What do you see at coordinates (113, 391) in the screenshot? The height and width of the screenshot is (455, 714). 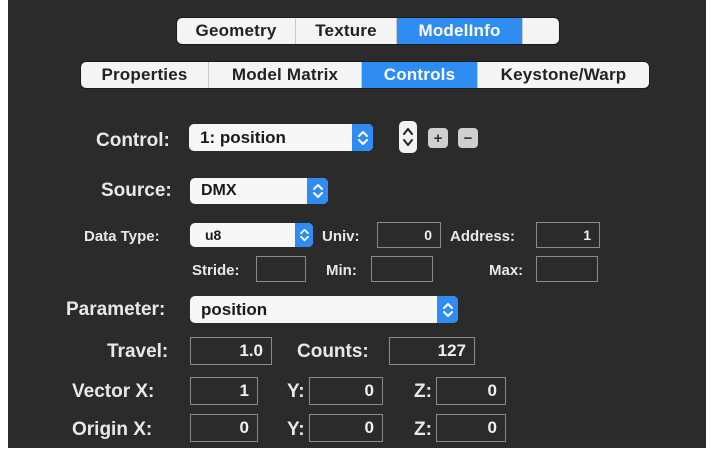 I see `vector-x-label: Vector X:` at bounding box center [113, 391].